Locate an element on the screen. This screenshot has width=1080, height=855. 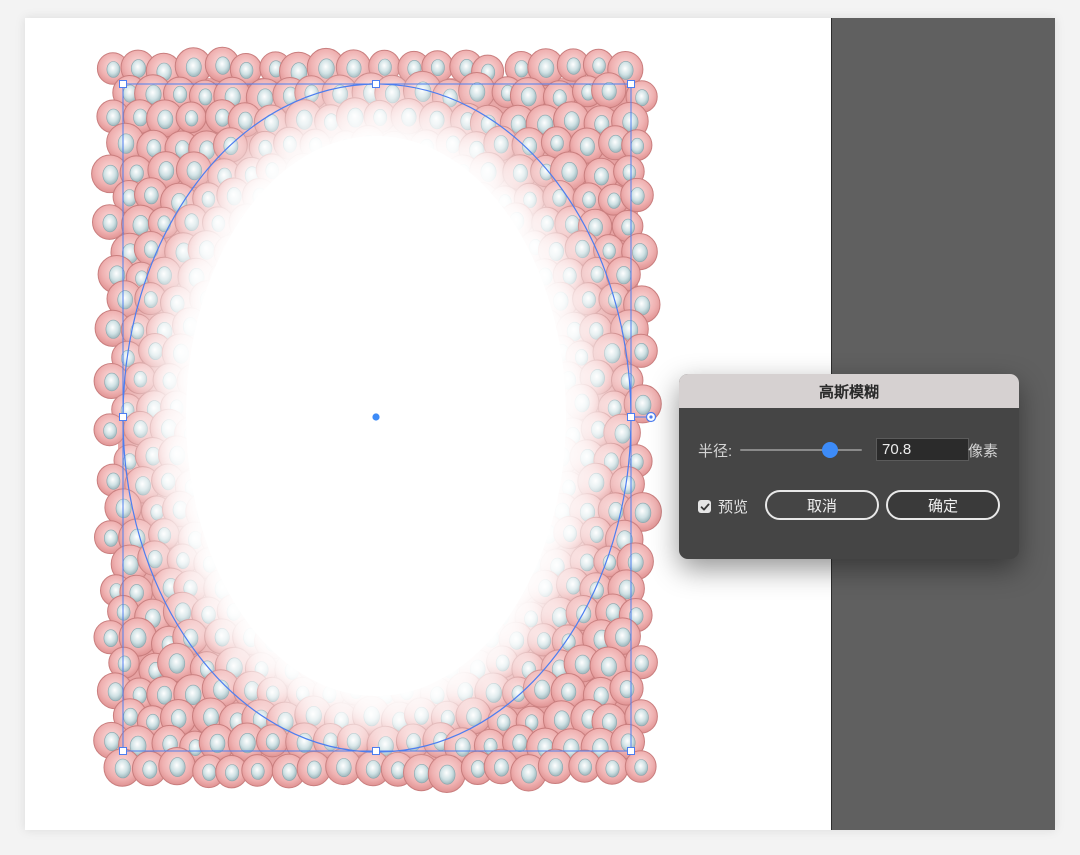
gaussian-blur-dialog: 高斯模糊 半径: 70.8 像素 预览 取消 确定 is located at coordinates (849, 466).